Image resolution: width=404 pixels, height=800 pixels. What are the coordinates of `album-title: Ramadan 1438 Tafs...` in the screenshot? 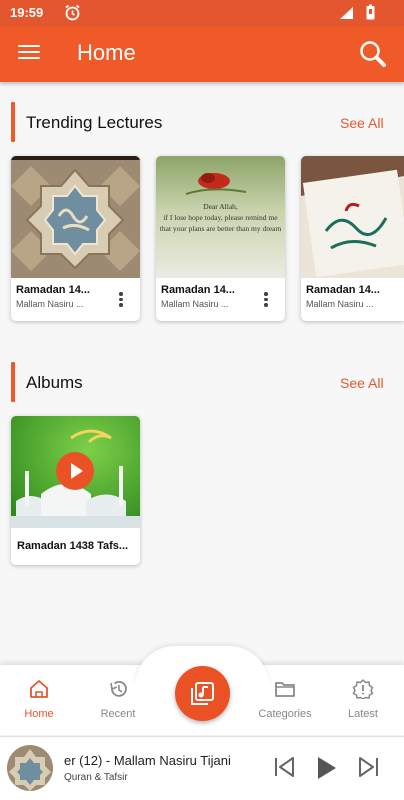 It's located at (73, 546).